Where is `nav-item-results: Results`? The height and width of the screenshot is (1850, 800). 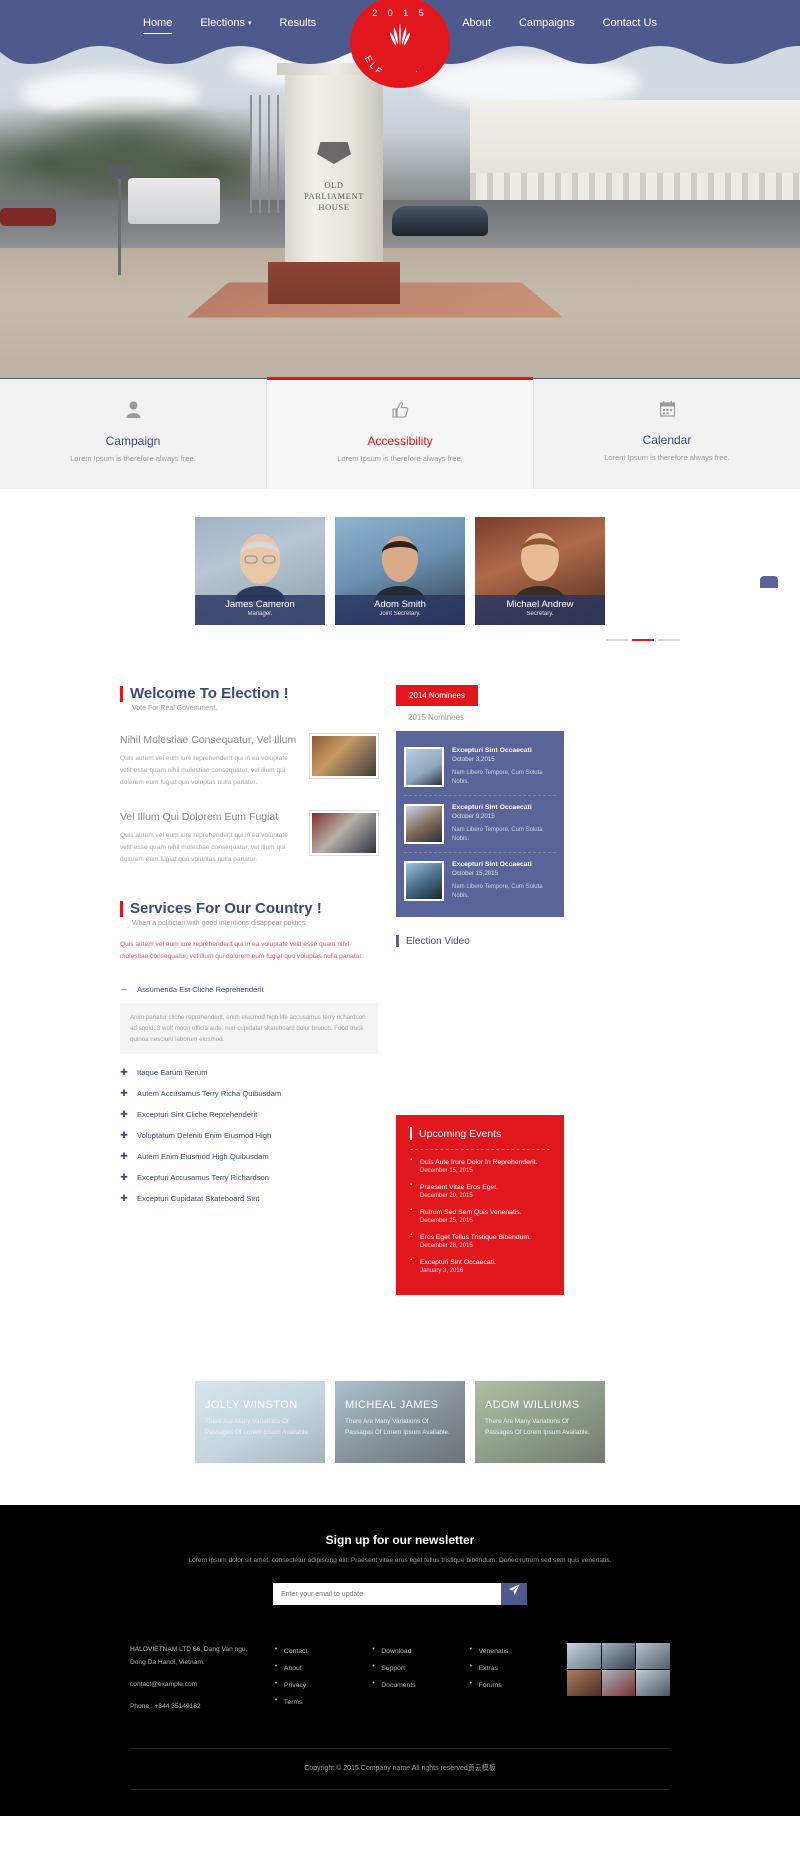 nav-item-results: Results is located at coordinates (298, 23).